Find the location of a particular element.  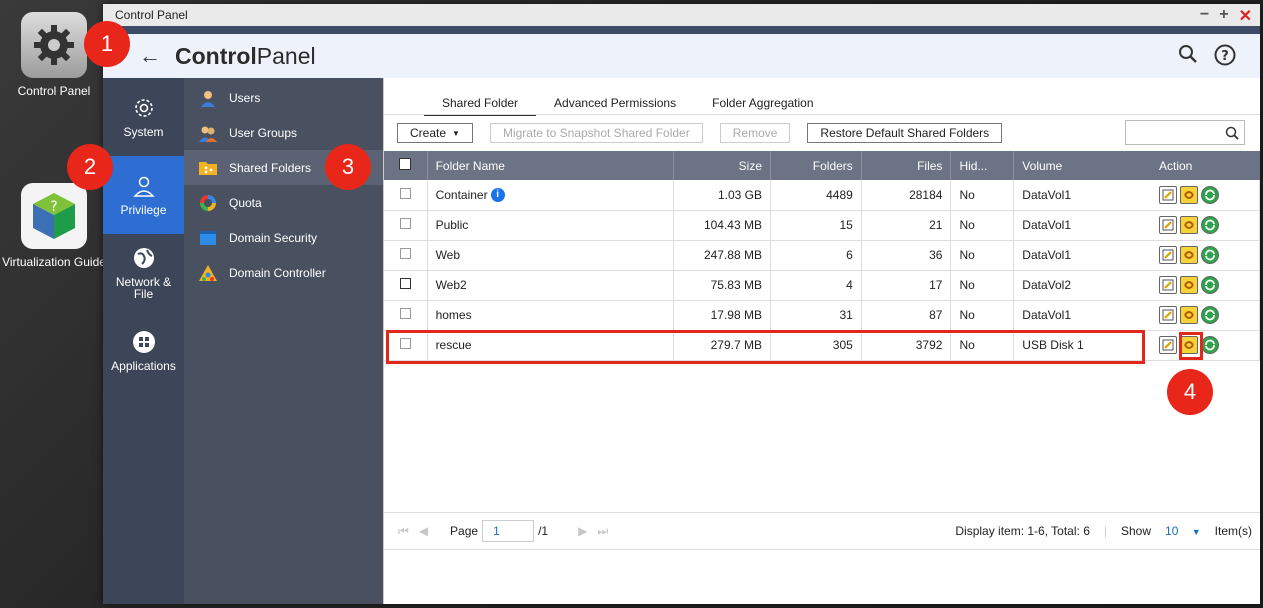

back-arrow-icon: ← is located at coordinates (150, 56).